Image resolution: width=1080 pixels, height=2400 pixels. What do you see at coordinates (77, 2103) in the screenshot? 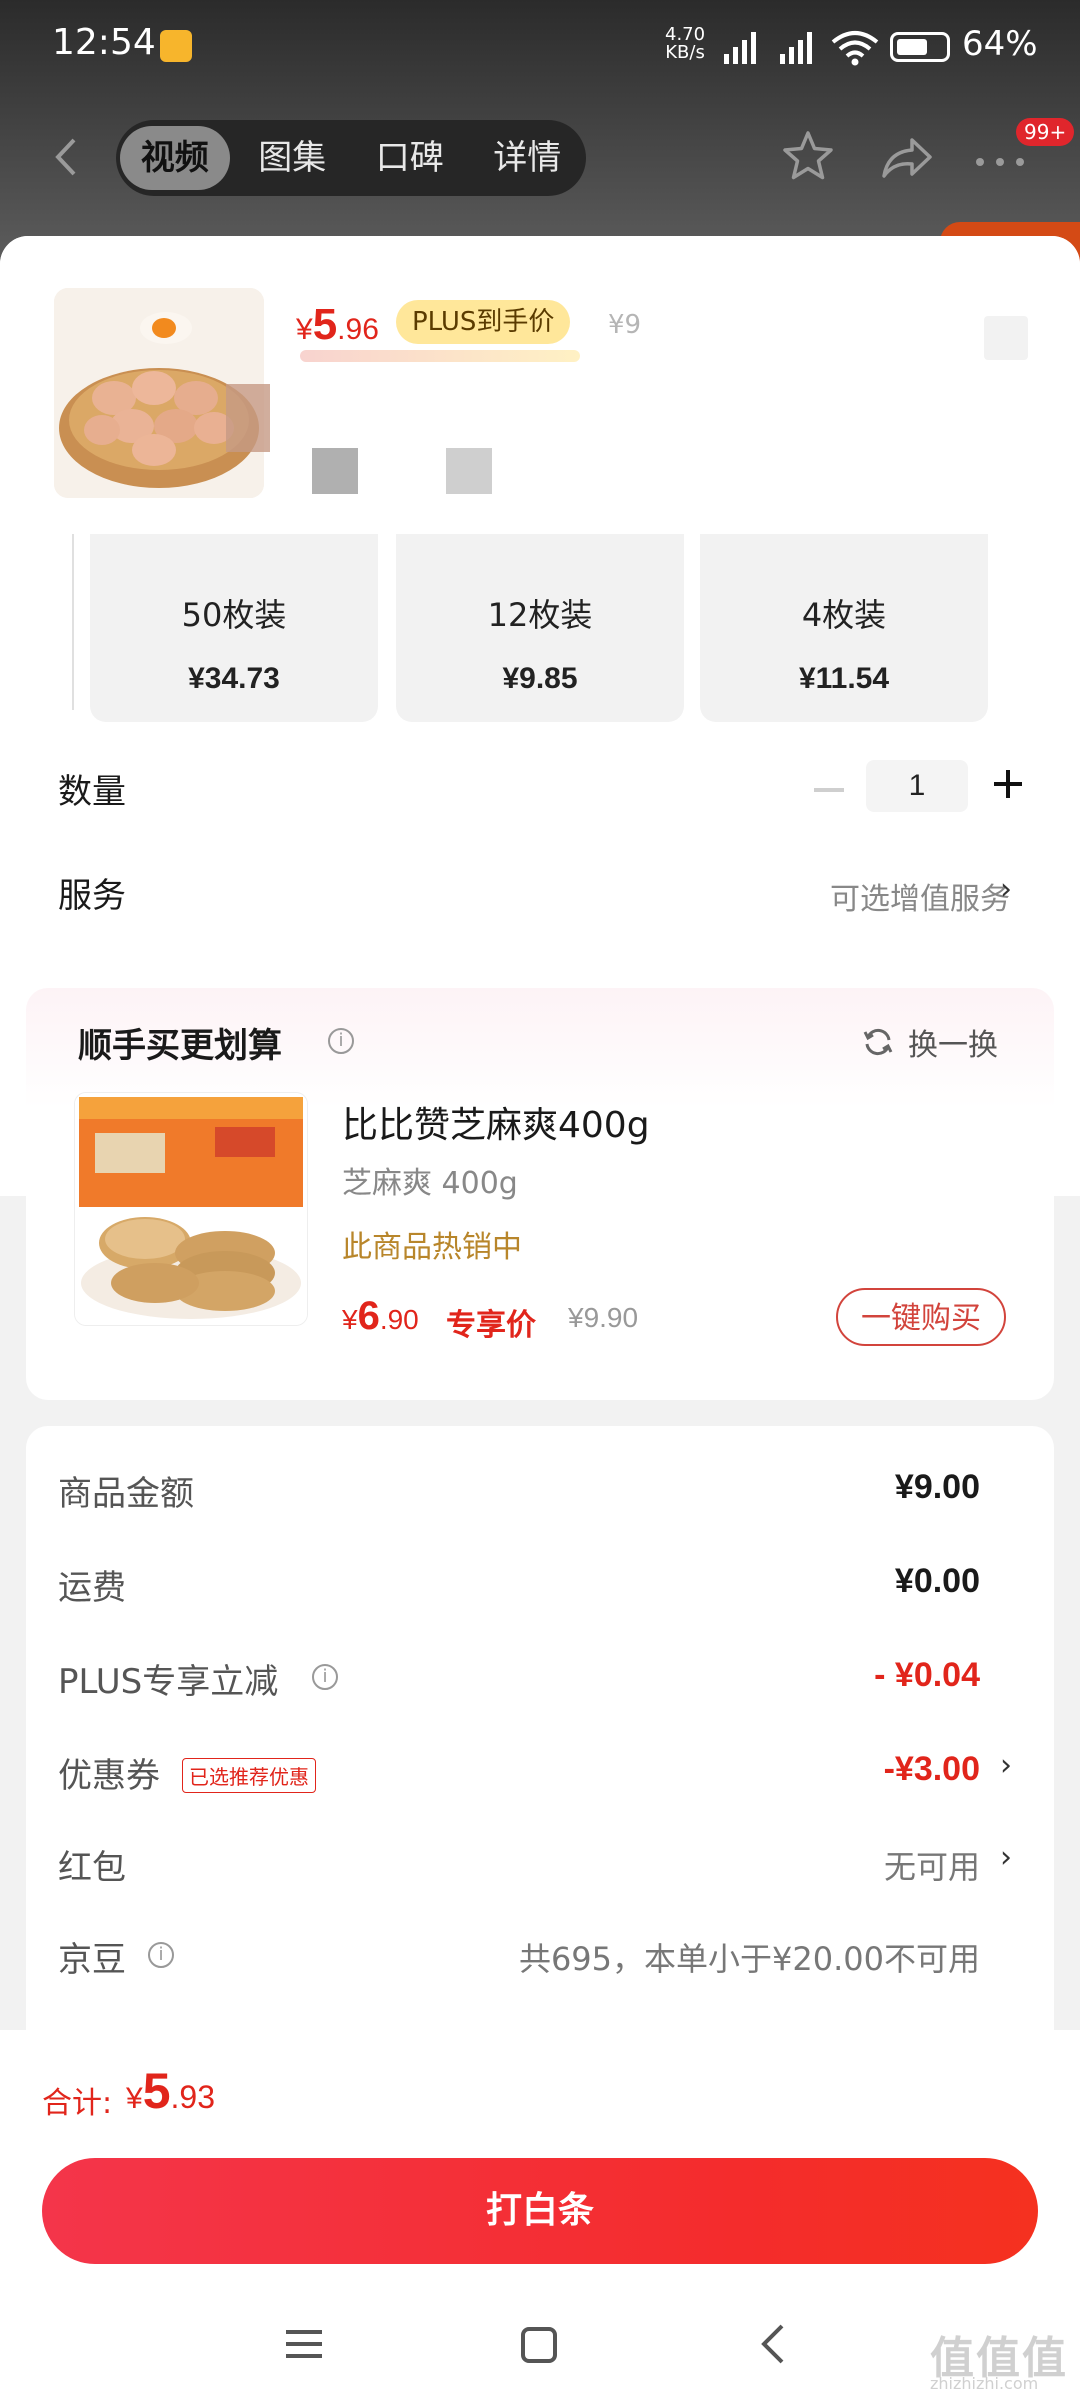
I see `total-label: 合计:` at bounding box center [77, 2103].